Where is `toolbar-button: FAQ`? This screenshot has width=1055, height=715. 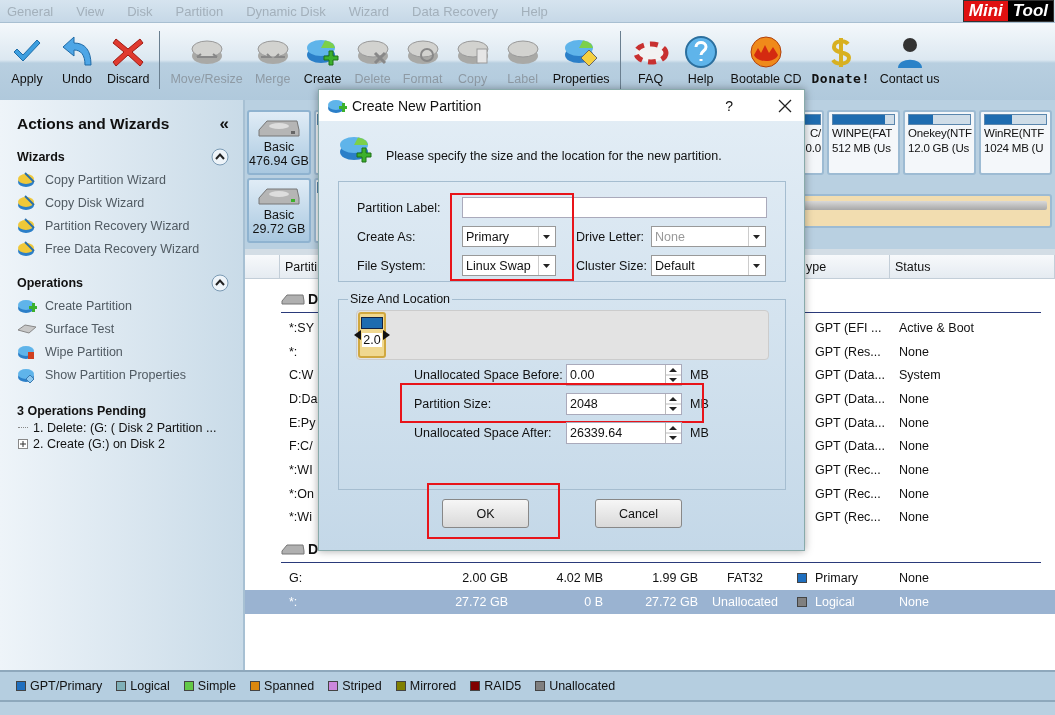 toolbar-button: FAQ is located at coordinates (650, 60).